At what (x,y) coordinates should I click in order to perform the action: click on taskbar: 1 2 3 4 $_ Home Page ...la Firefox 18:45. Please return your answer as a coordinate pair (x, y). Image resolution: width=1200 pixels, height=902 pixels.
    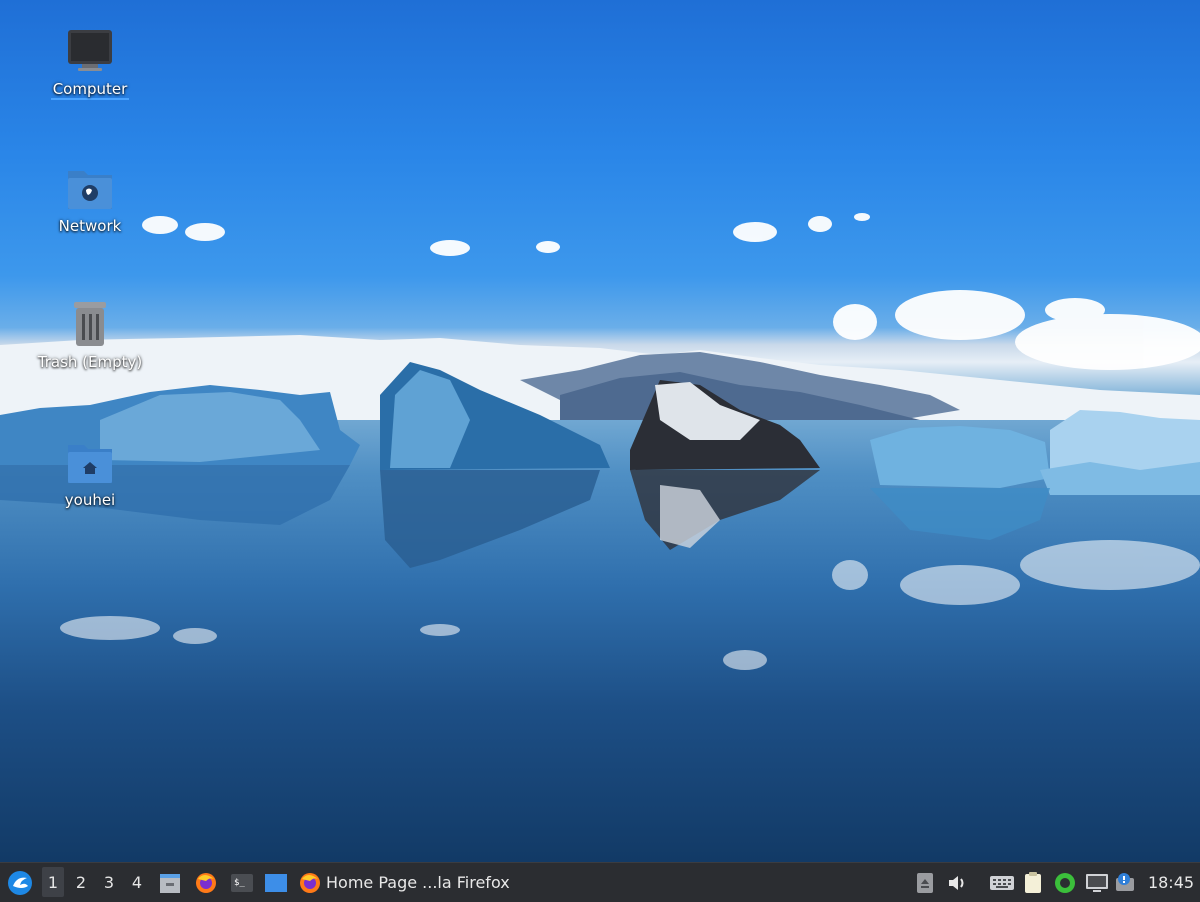
    Looking at the image, I should click on (600, 882).